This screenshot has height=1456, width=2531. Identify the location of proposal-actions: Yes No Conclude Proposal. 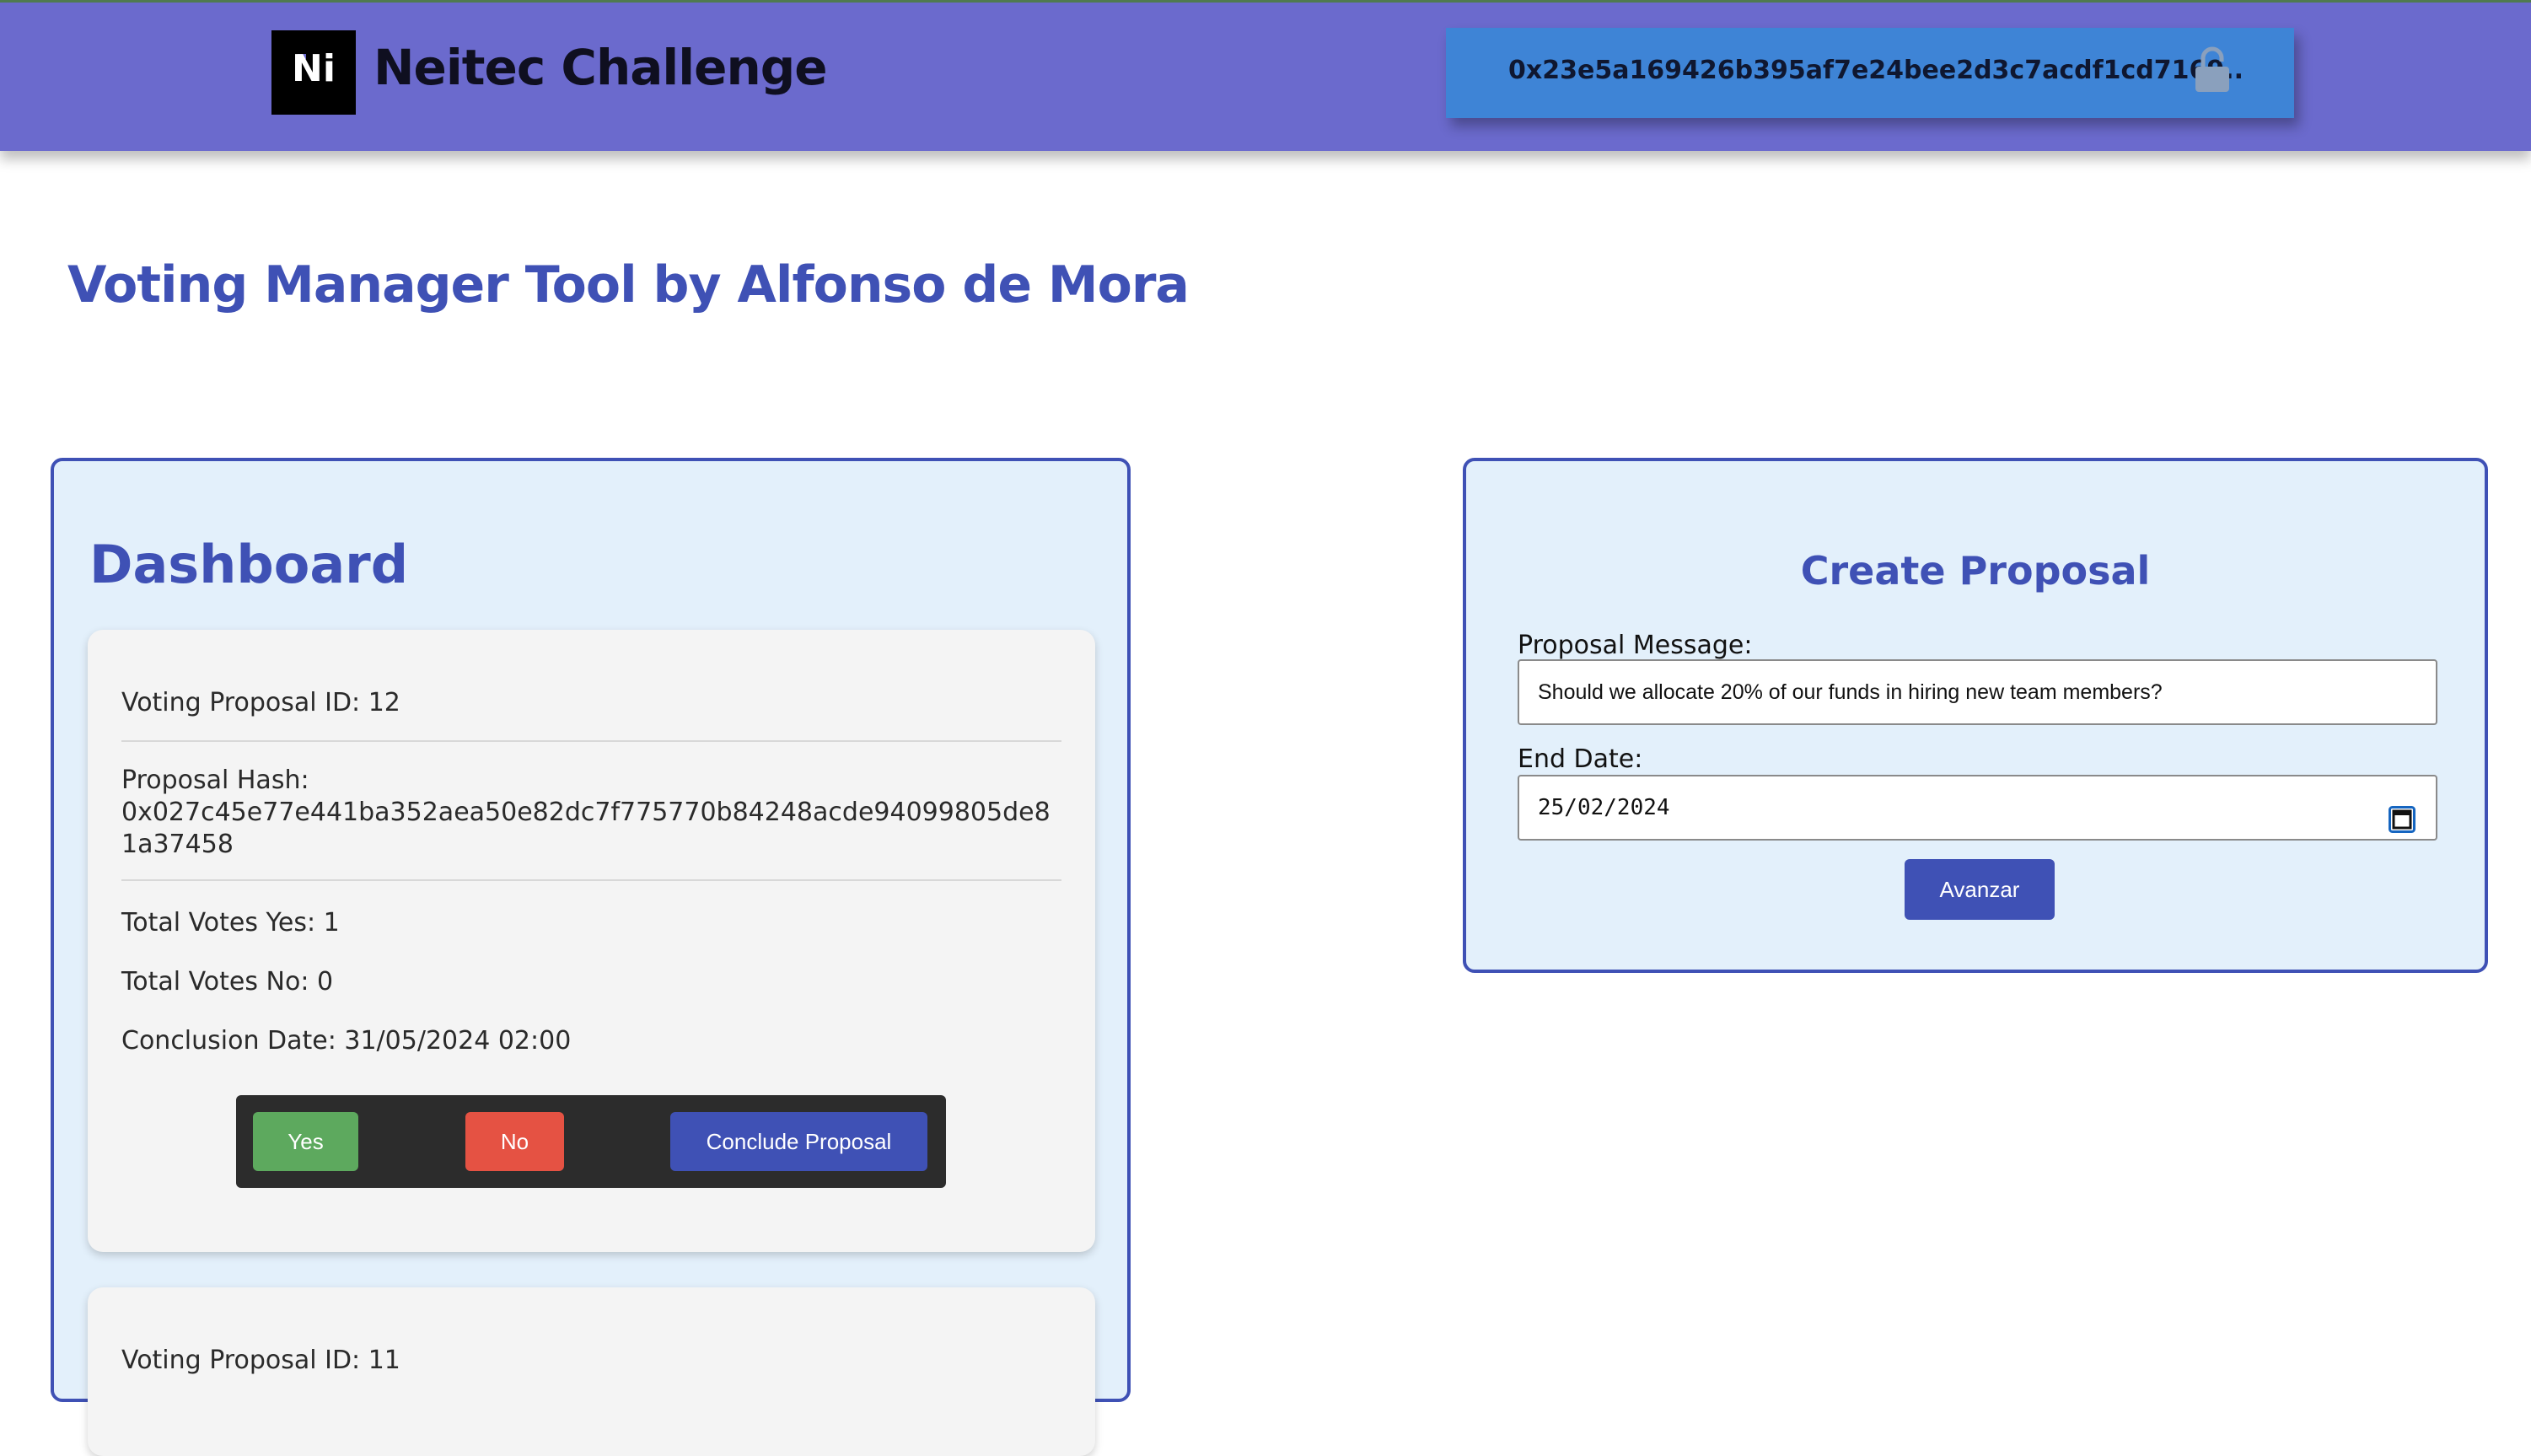
(591, 1141).